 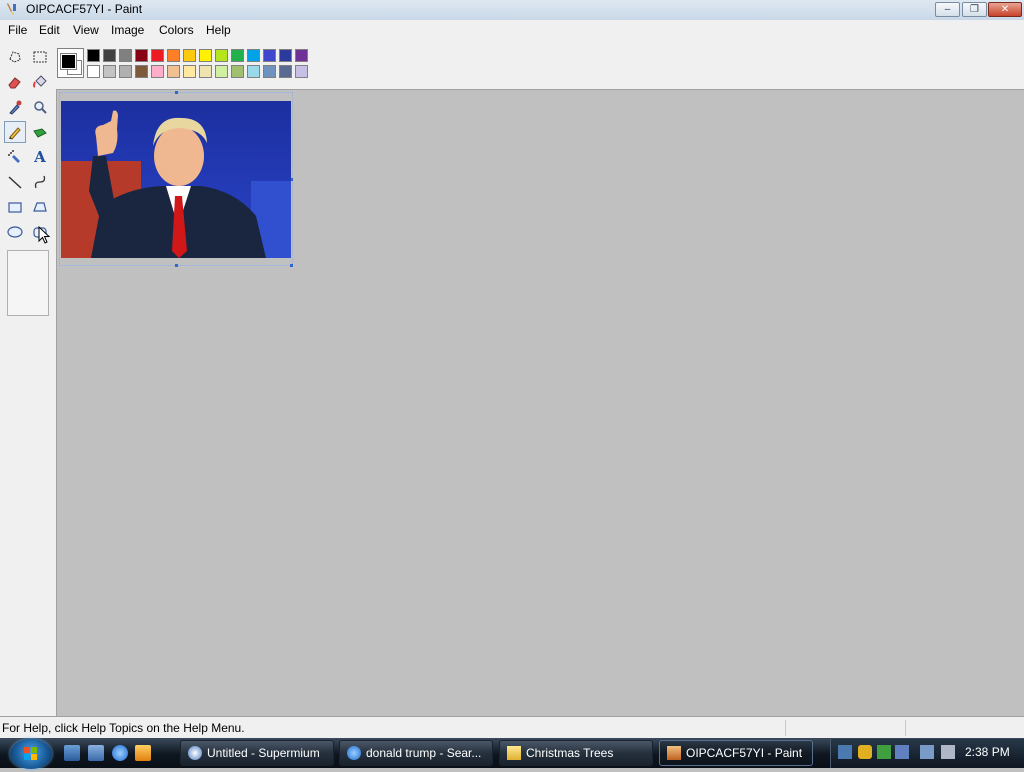 What do you see at coordinates (15, 157) in the screenshot?
I see `airbrush-tool` at bounding box center [15, 157].